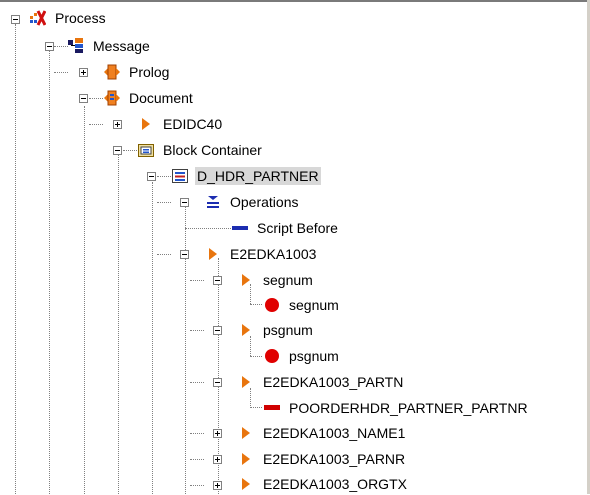  What do you see at coordinates (38, 18) in the screenshot?
I see `process-icon` at bounding box center [38, 18].